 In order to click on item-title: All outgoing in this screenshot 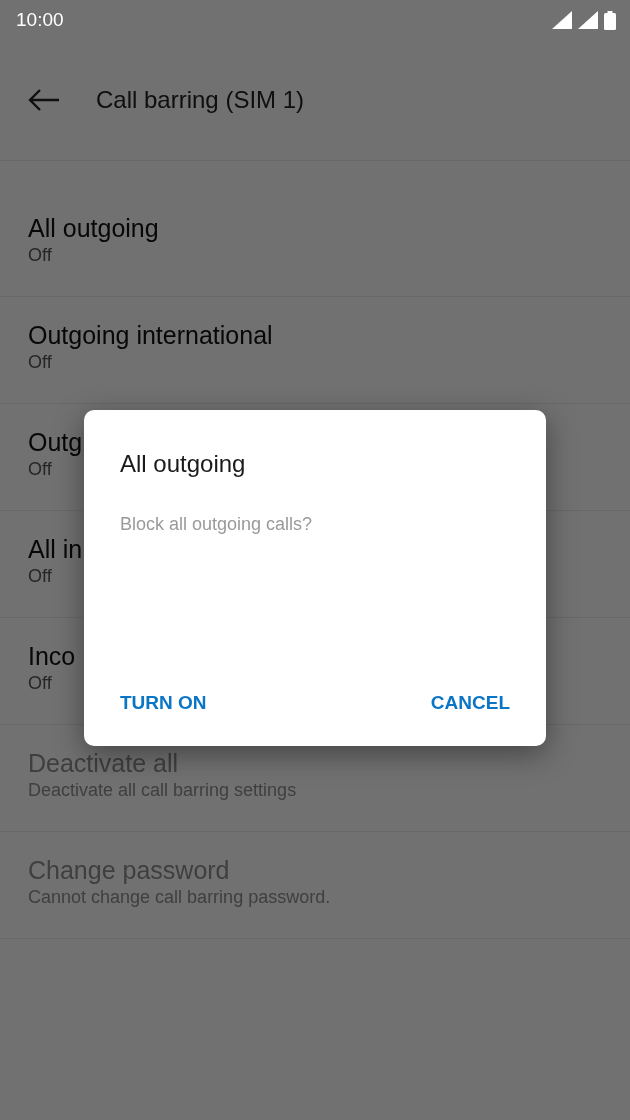, I will do `click(93, 228)`.